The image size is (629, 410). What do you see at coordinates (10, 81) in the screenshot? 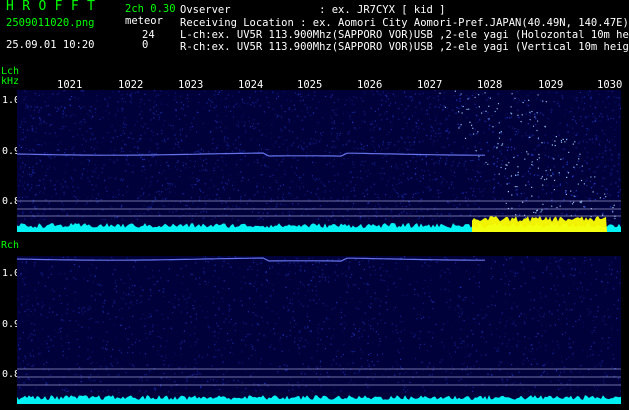
I see `lch-unit: kHz` at bounding box center [10, 81].